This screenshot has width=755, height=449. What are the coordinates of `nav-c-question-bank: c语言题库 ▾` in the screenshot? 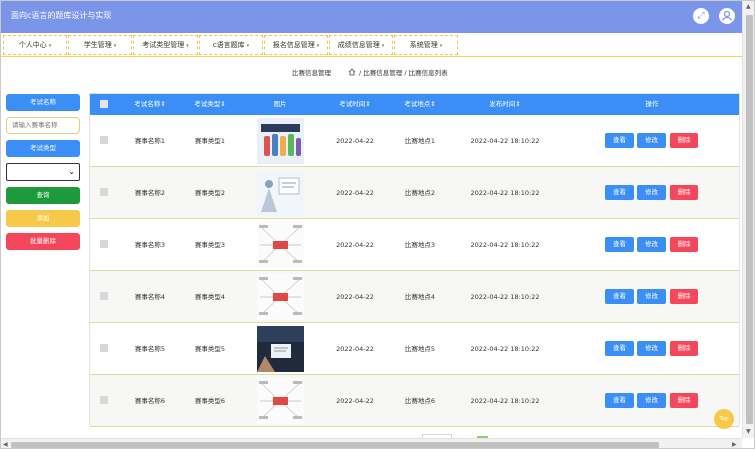 It's located at (231, 45).